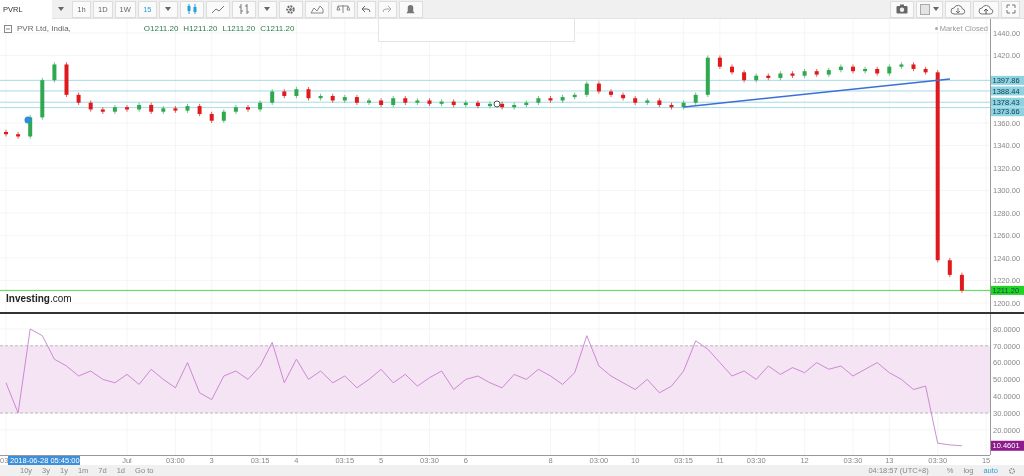 Image resolution: width=1024 pixels, height=476 pixels. What do you see at coordinates (497, 104) in the screenshot?
I see `circle-marker-icon` at bounding box center [497, 104].